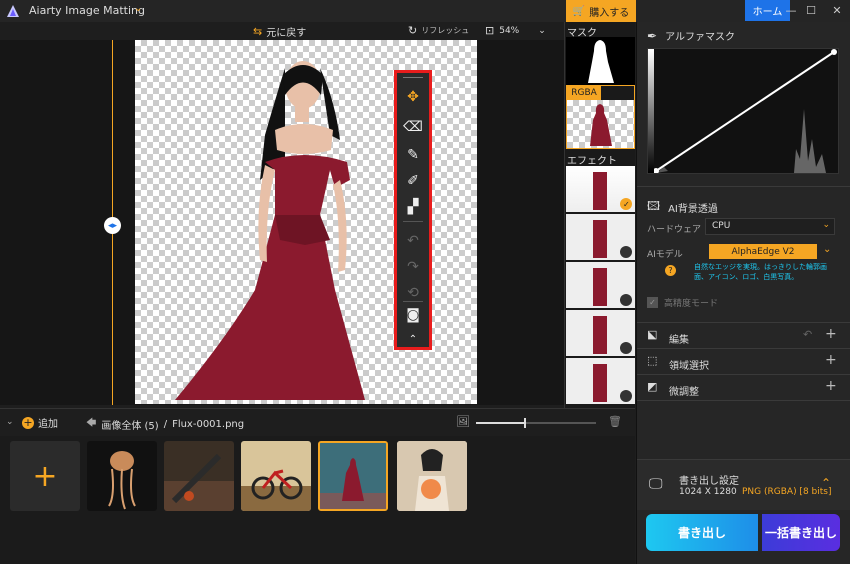 The image size is (850, 564). Describe the element at coordinates (13, 11) in the screenshot. I see `app-logo-icon` at that location.